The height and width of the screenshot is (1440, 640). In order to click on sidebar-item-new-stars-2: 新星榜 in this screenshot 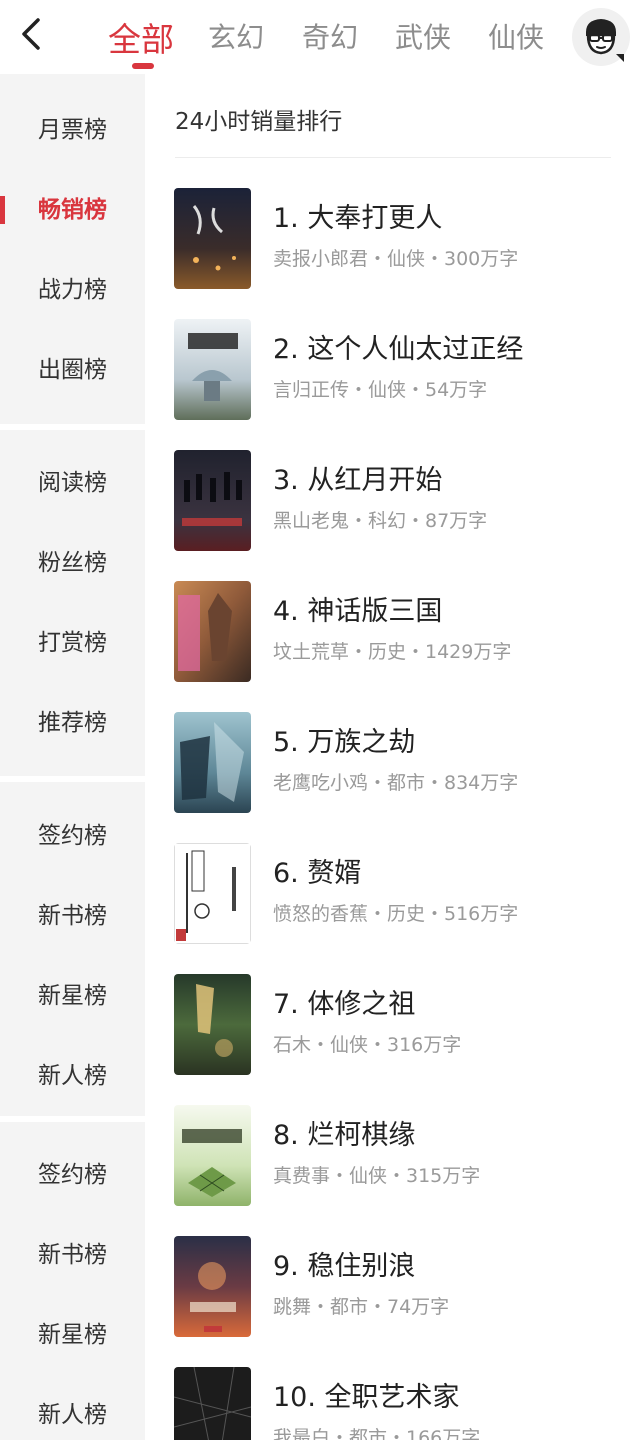, I will do `click(72, 1335)`.